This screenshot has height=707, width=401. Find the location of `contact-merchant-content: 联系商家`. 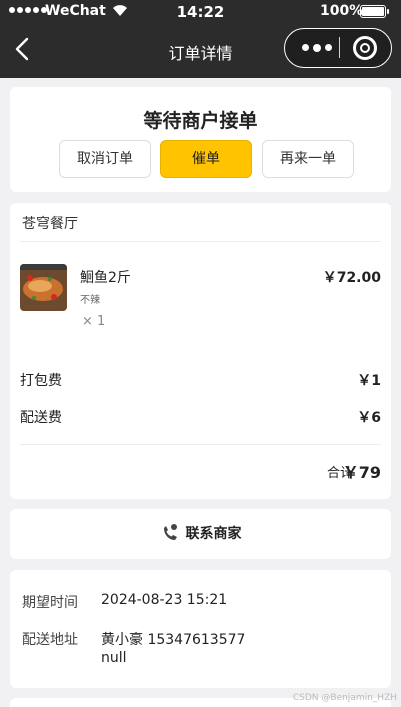

contact-merchant-content: 联系商家 is located at coordinates (200, 533).